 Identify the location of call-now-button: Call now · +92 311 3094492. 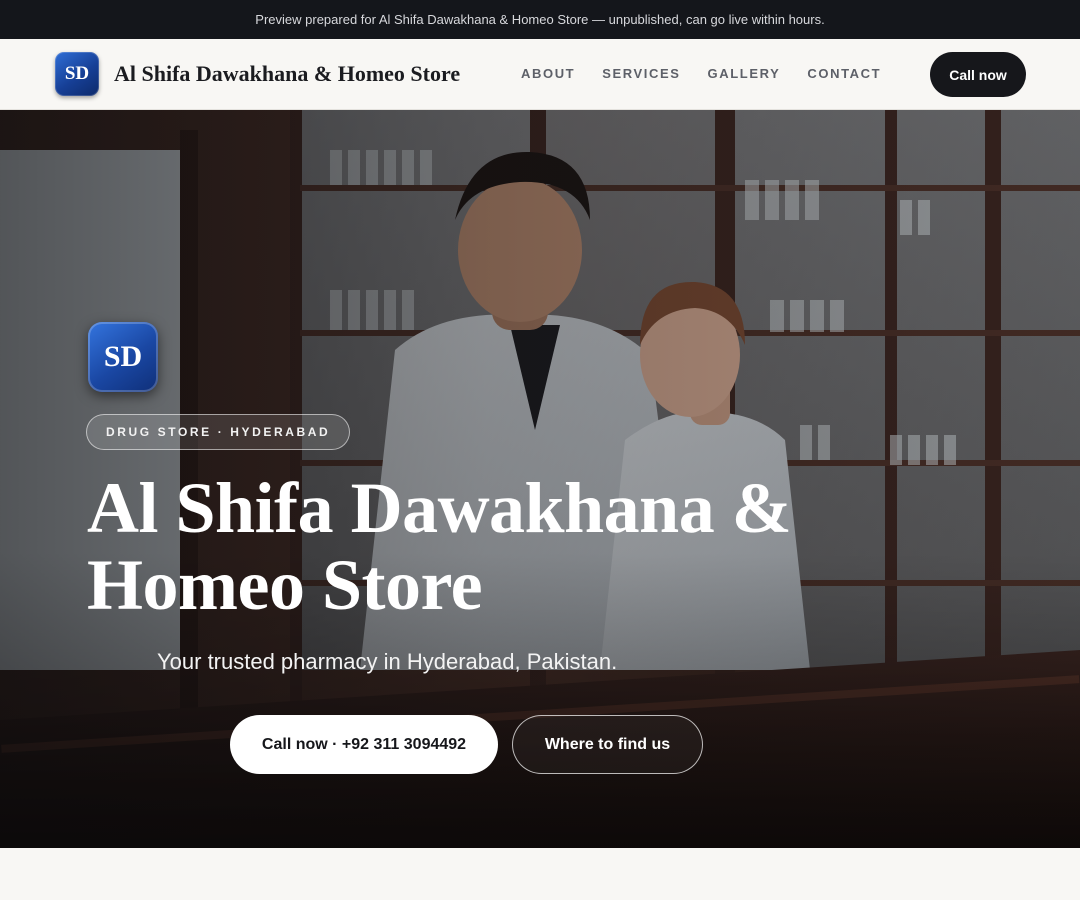
(364, 744).